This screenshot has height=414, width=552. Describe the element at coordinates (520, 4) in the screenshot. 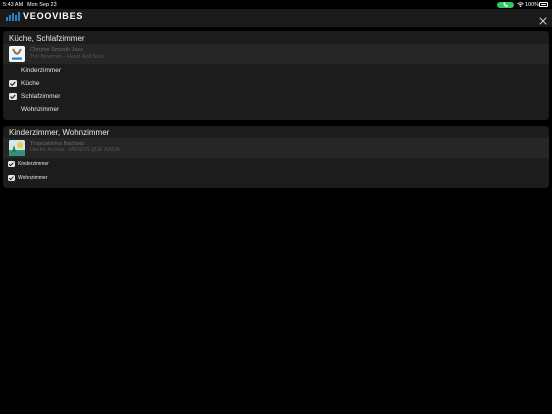

I see `wifi-icon` at that location.